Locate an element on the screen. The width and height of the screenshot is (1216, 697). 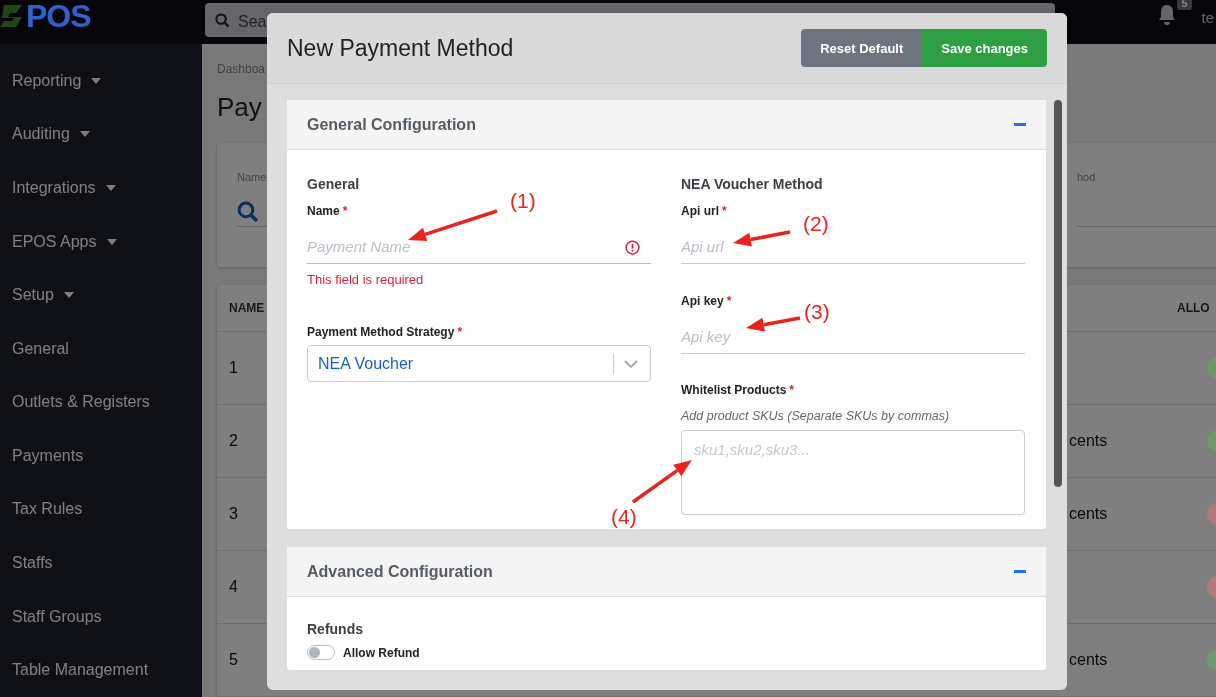
refund-toggle is located at coordinates (321, 652).